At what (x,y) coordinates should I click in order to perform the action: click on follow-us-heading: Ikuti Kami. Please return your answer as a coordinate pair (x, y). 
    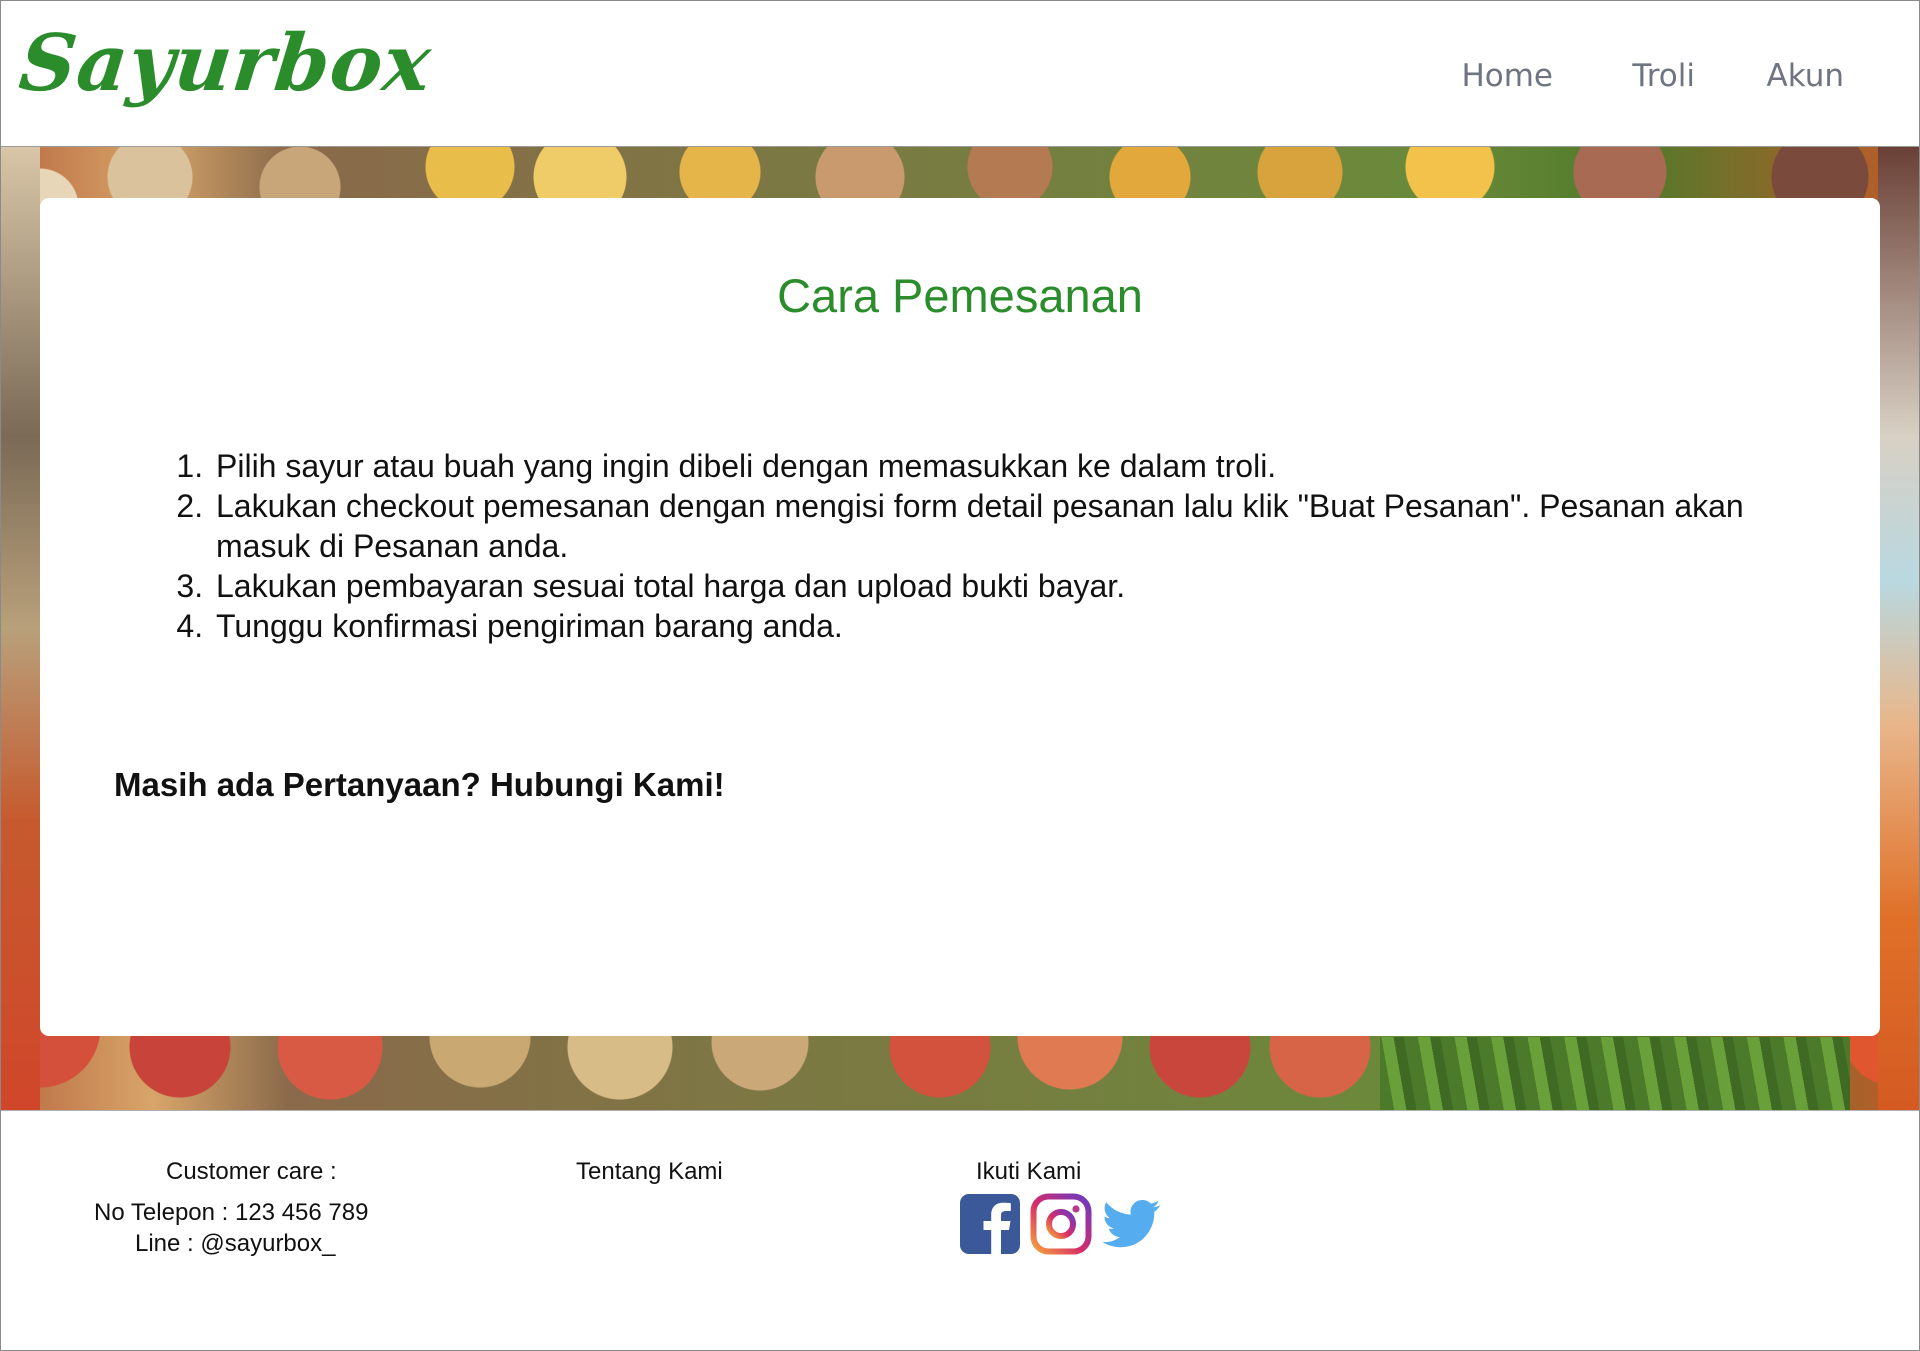
    Looking at the image, I should click on (1029, 1171).